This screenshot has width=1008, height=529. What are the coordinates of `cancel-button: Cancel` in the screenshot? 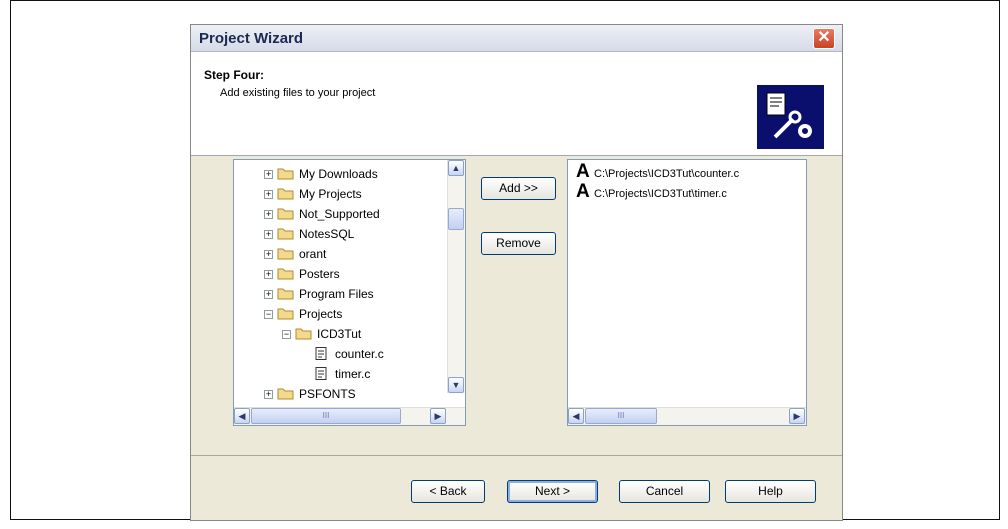 It's located at (664, 491).